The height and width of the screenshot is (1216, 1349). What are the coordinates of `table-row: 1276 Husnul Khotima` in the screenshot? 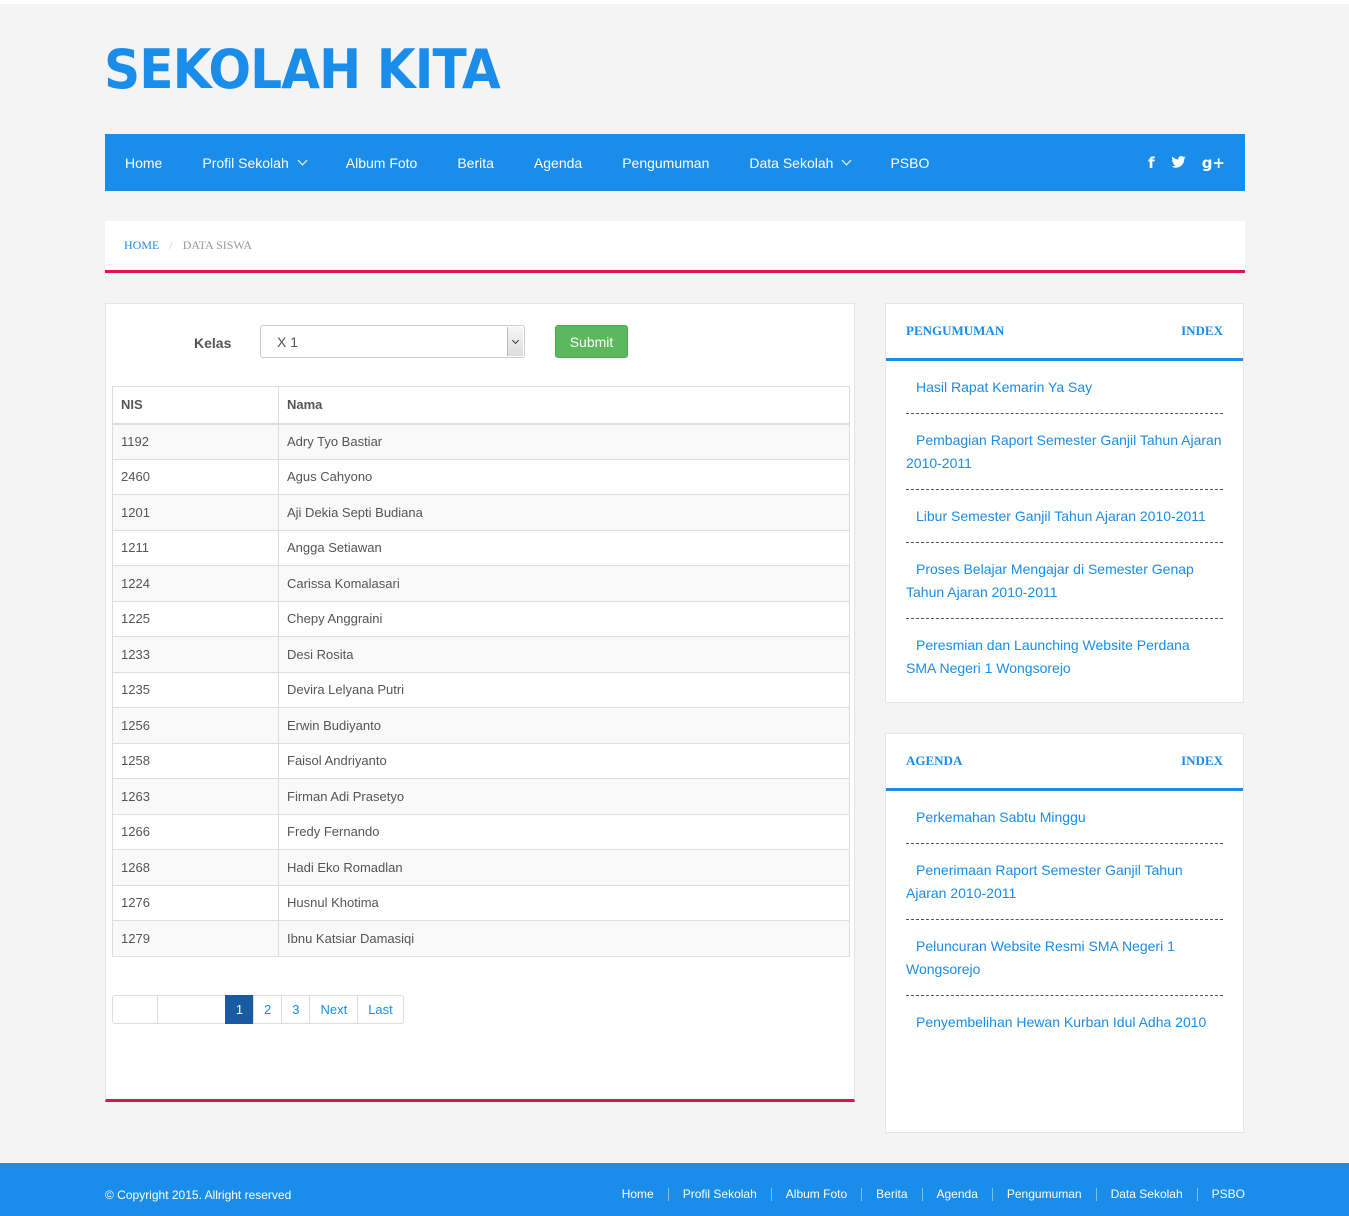 It's located at (481, 902).